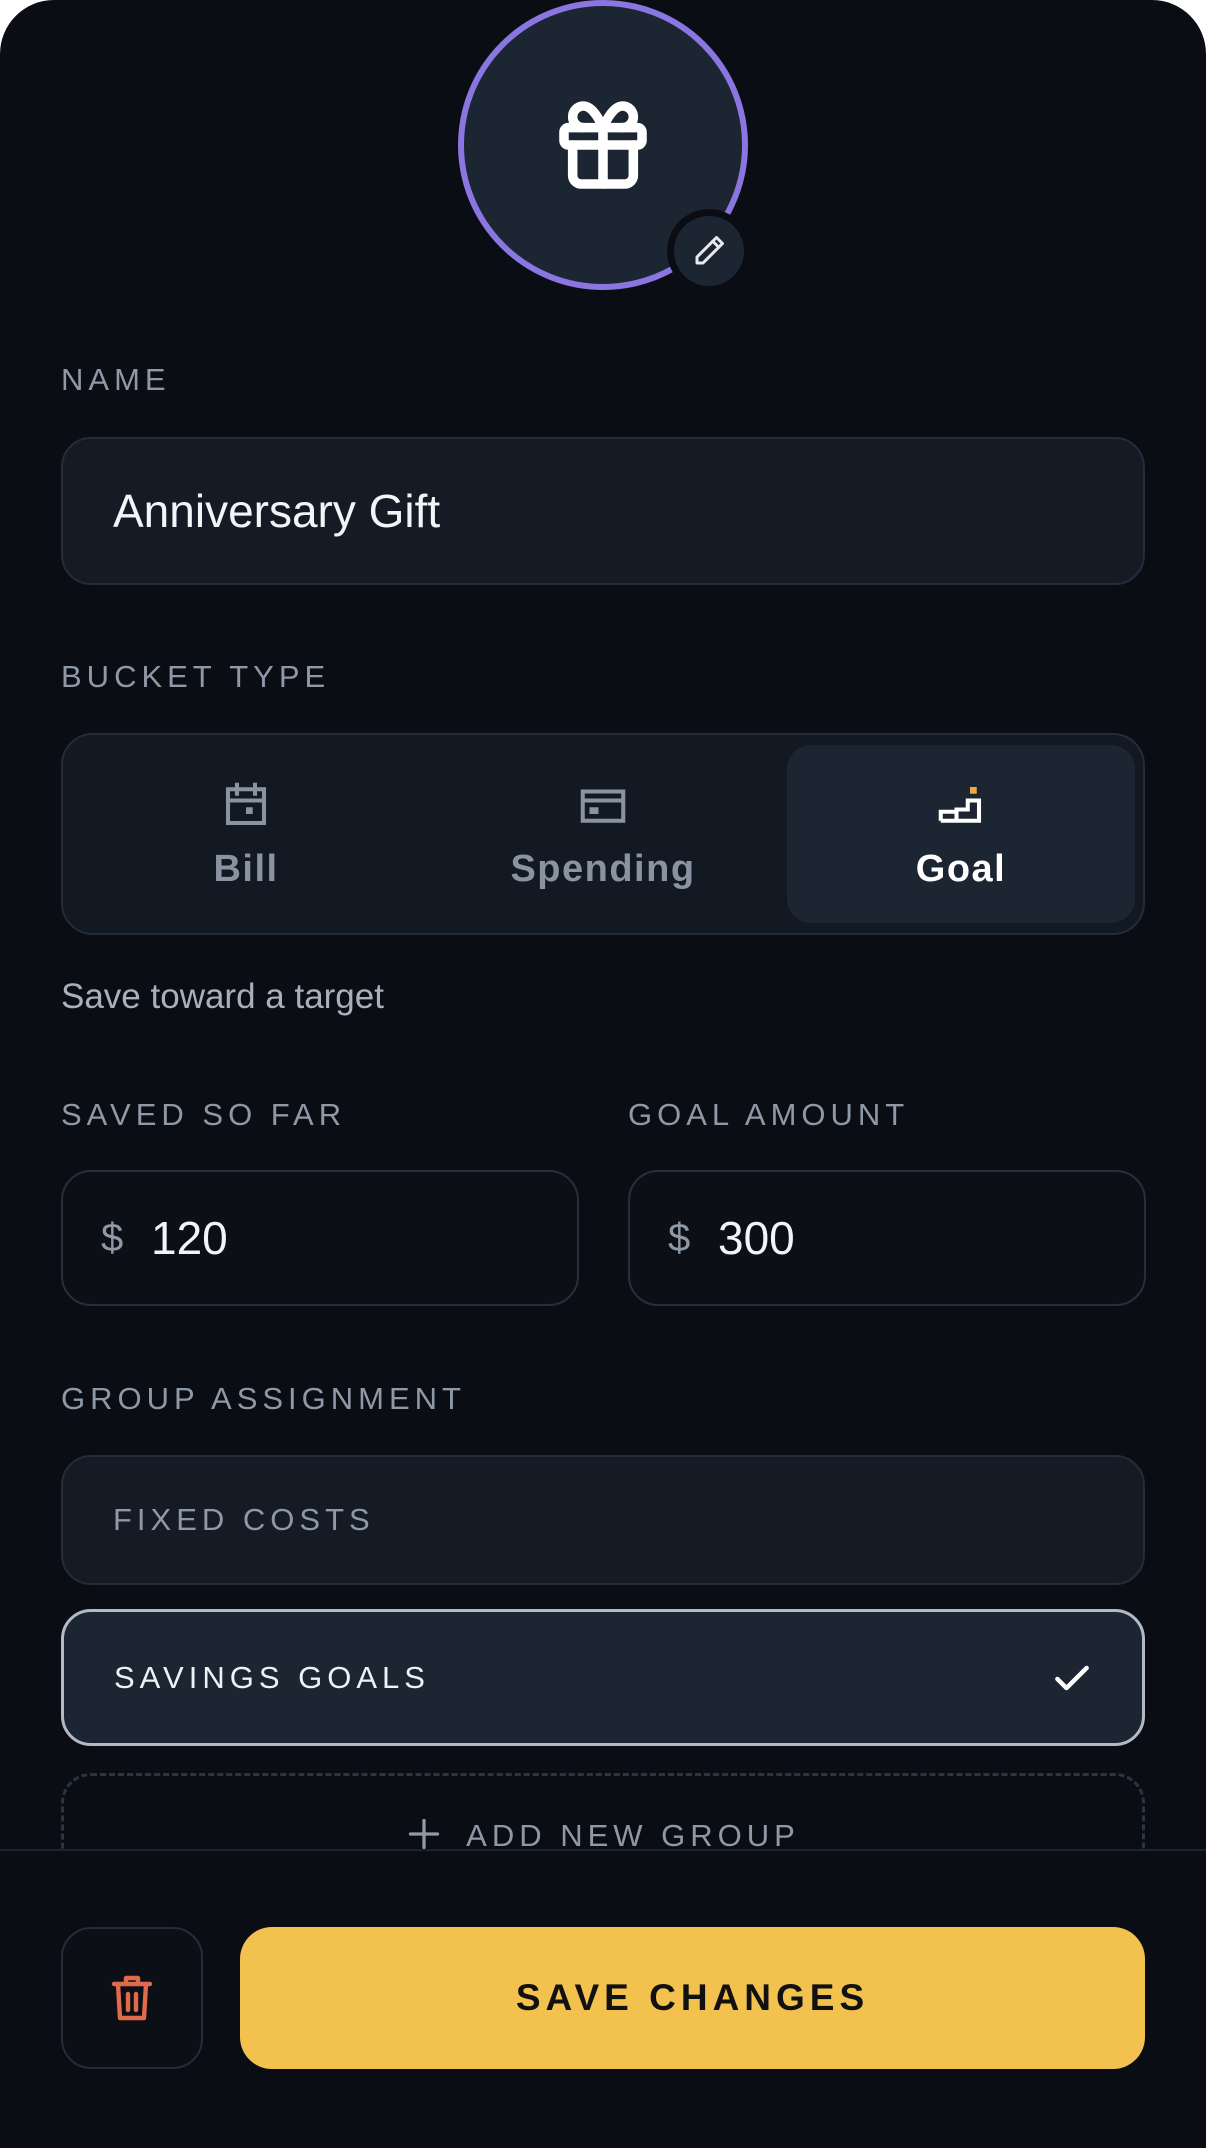 The width and height of the screenshot is (1206, 2148). Describe the element at coordinates (222, 996) in the screenshot. I see `bucket-type-helper-text: Save toward a target` at that location.